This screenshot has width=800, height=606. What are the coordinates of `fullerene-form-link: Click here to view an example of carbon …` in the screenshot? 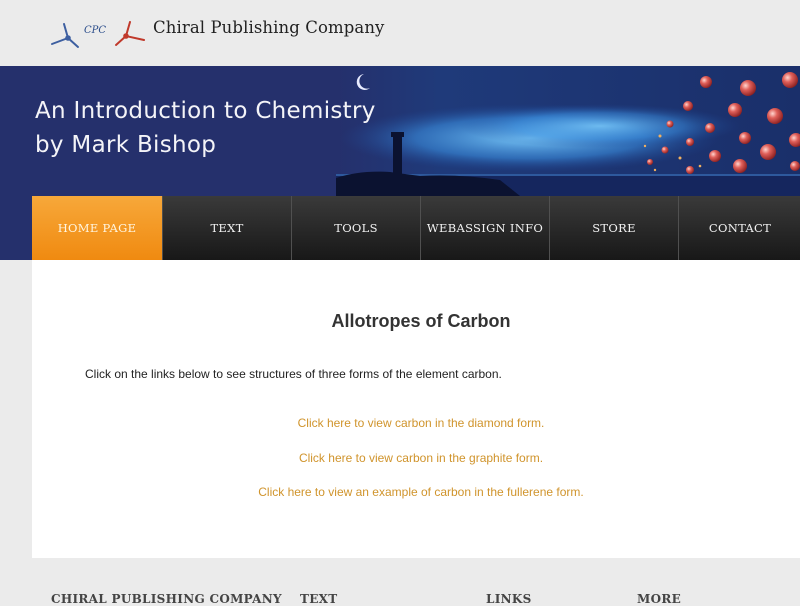 It's located at (416, 492).